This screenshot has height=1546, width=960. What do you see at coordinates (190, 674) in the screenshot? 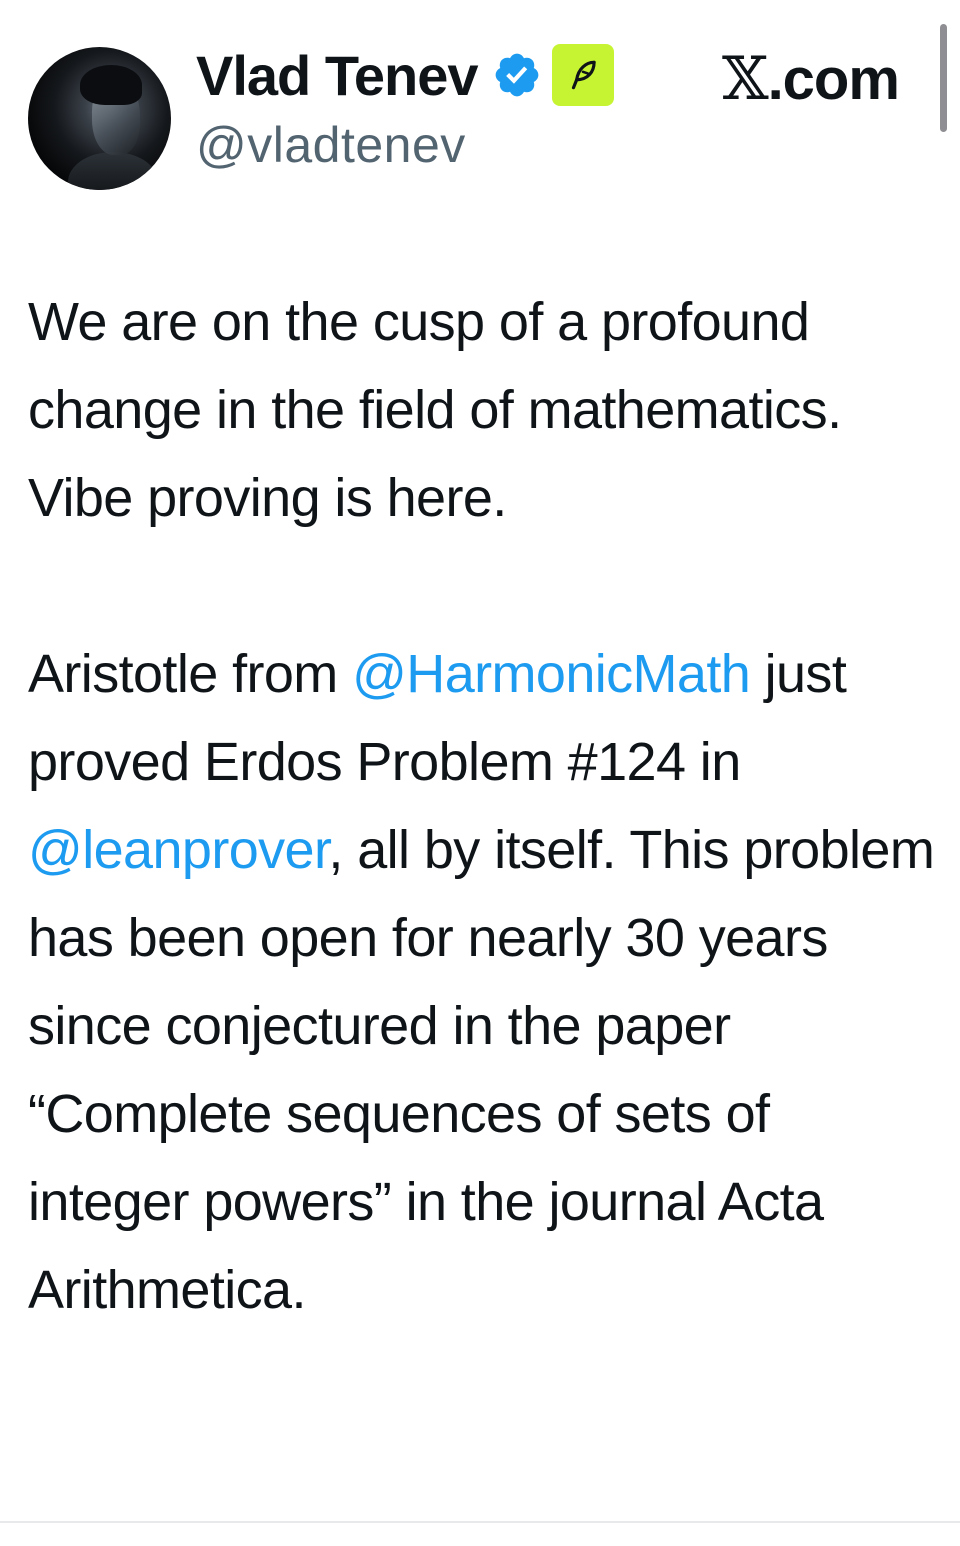
I see `tweet-text-segment: Aristotle from` at bounding box center [190, 674].